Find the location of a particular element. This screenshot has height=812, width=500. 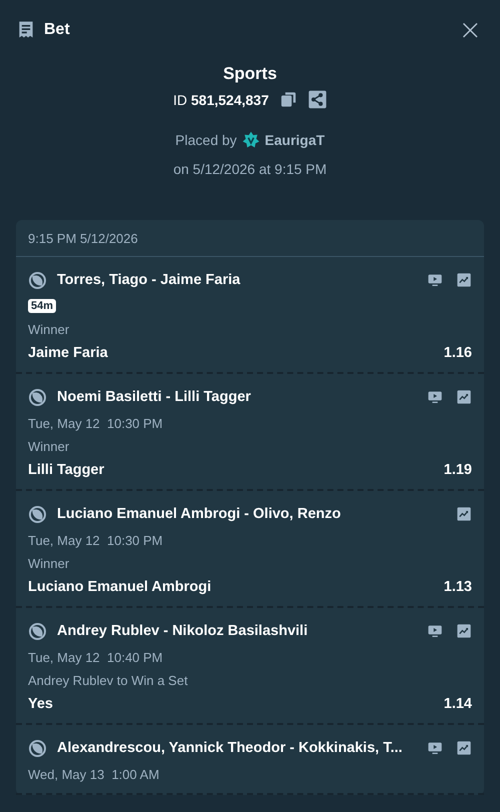

event-time: Wed, May 13 1:00 AM is located at coordinates (94, 774).